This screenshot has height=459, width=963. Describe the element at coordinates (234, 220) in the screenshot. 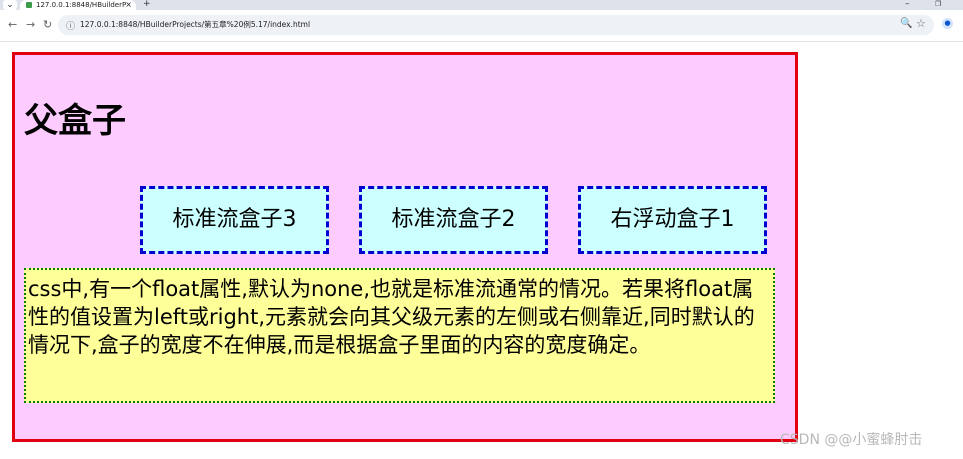

I see `normal-flow-box-3: 标准流盒子3` at that location.